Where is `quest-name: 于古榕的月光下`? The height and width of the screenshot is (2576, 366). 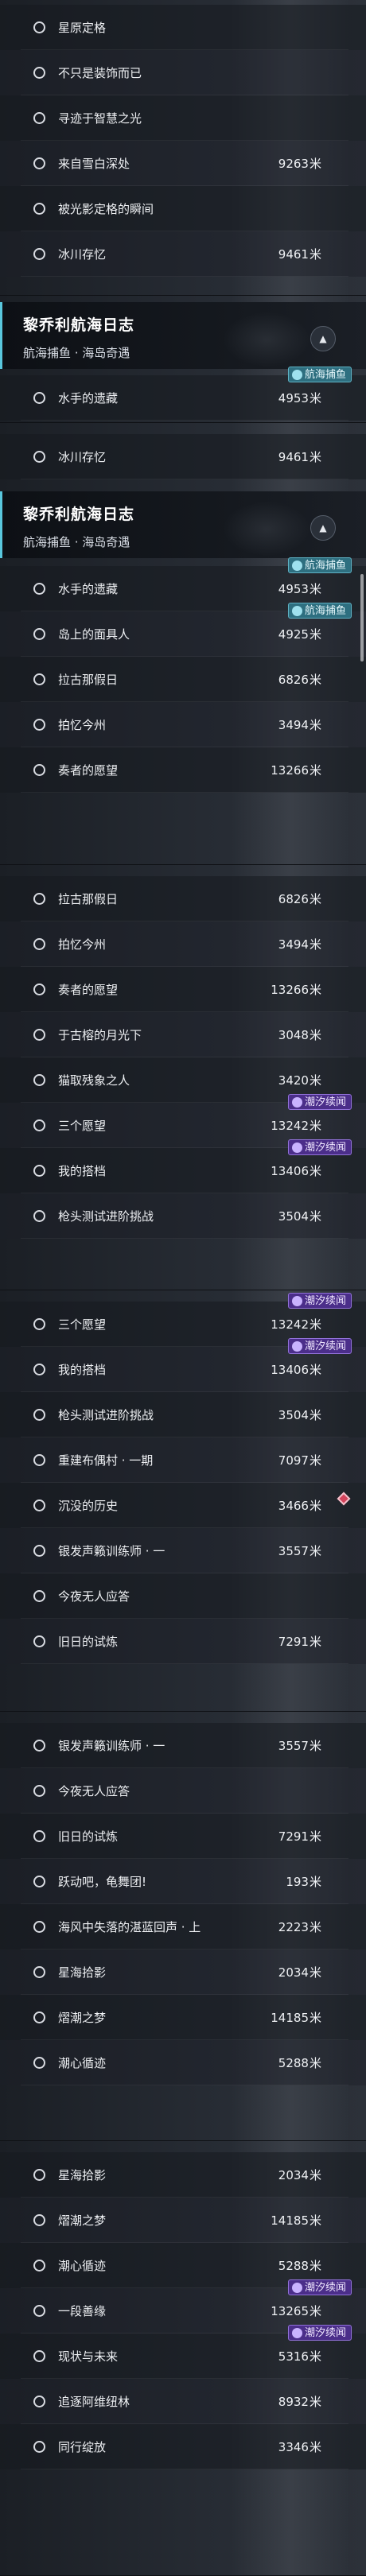
quest-name: 于古榕的月光下 is located at coordinates (100, 1035).